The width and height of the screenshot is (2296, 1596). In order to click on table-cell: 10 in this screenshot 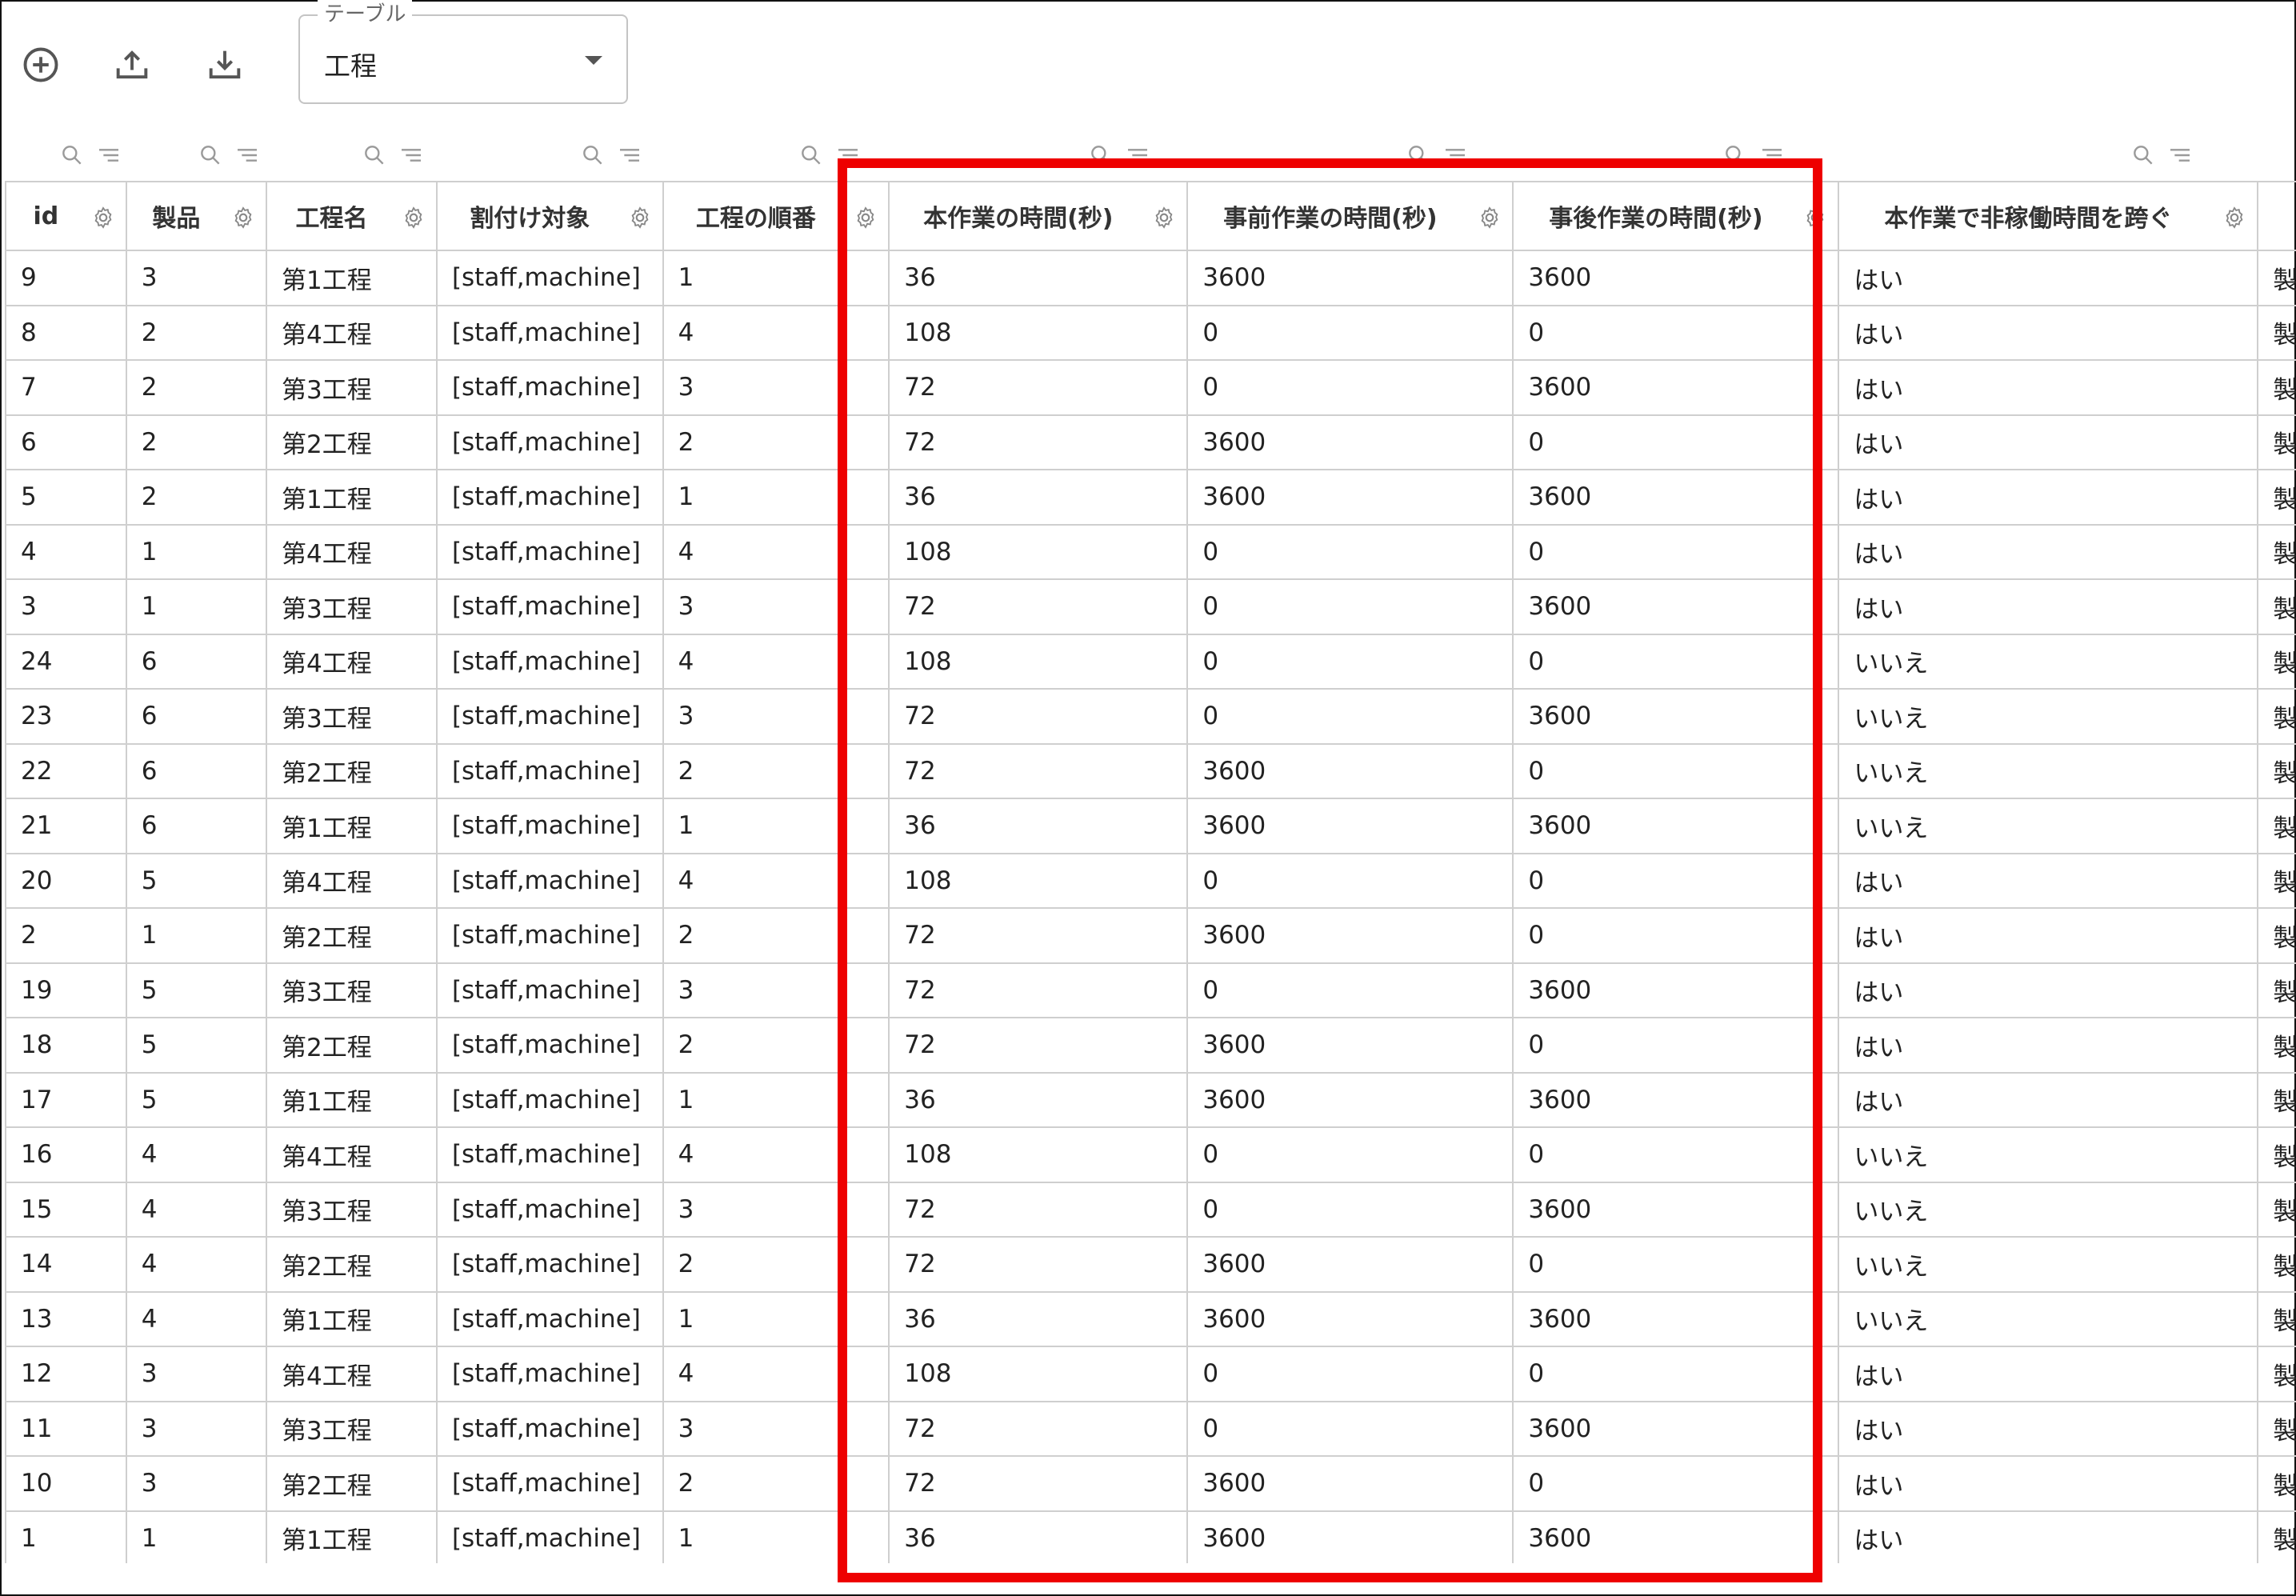, I will do `click(66, 1483)`.